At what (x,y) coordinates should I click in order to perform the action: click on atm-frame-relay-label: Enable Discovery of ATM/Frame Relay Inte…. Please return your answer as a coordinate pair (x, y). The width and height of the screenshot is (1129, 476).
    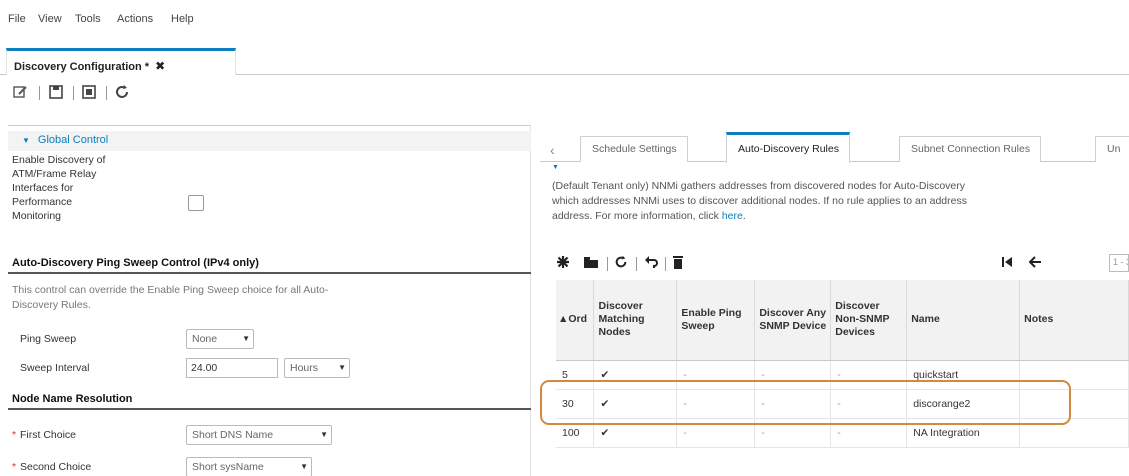
    Looking at the image, I should click on (59, 188).